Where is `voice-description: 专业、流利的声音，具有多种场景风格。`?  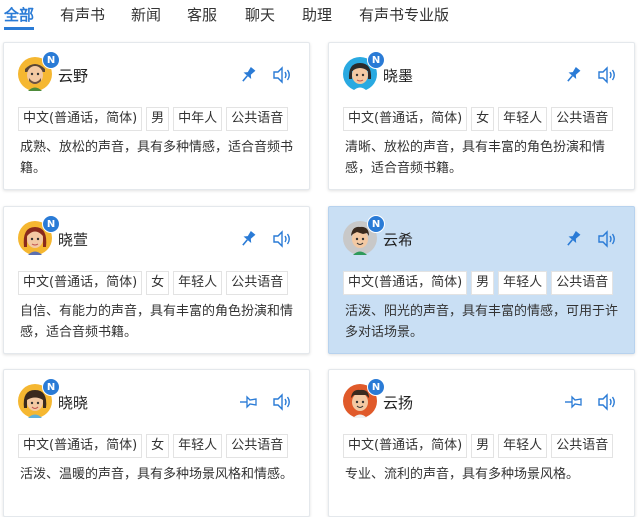 voice-description: 专业、流利的声音，具有多种场景风格。 is located at coordinates (462, 474).